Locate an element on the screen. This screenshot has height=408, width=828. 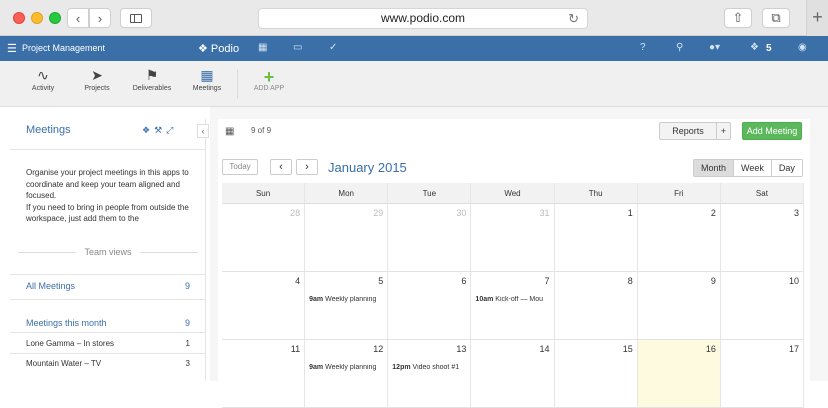
month-view-button: Month is located at coordinates (714, 168).